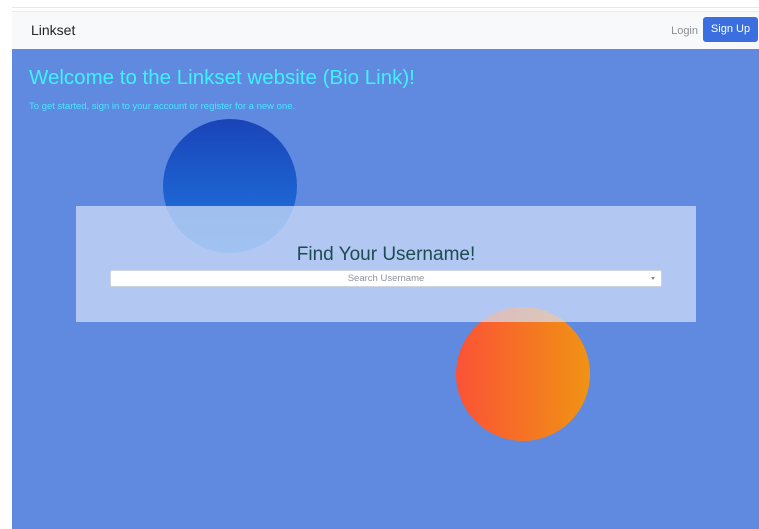 The image size is (759, 529). What do you see at coordinates (53, 30) in the screenshot?
I see `brand-logo: Linkset` at bounding box center [53, 30].